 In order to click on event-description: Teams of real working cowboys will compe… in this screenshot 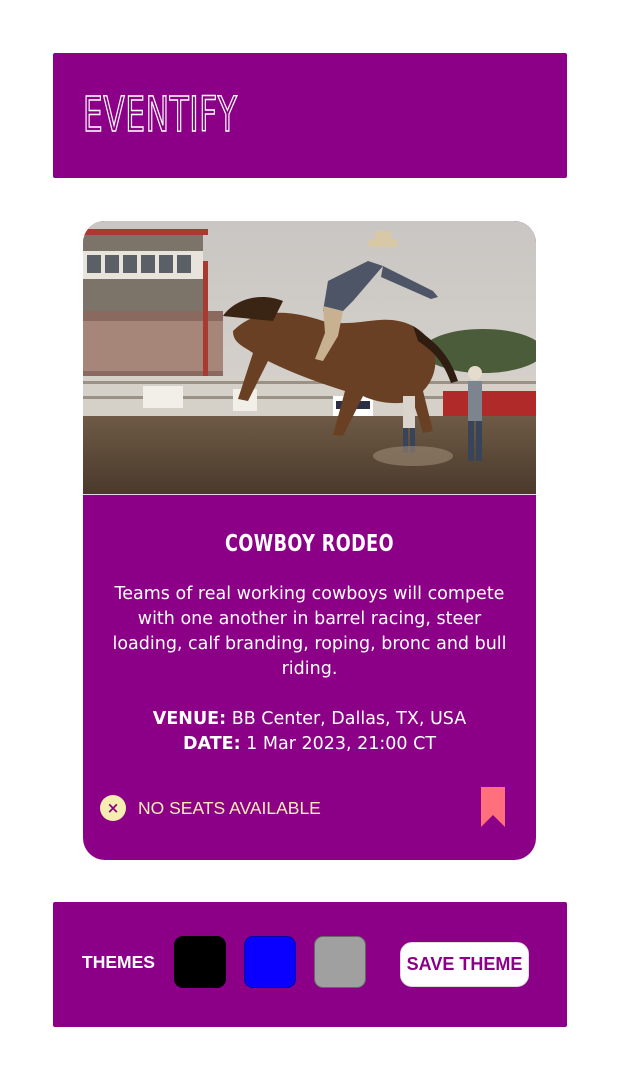, I will do `click(309, 631)`.